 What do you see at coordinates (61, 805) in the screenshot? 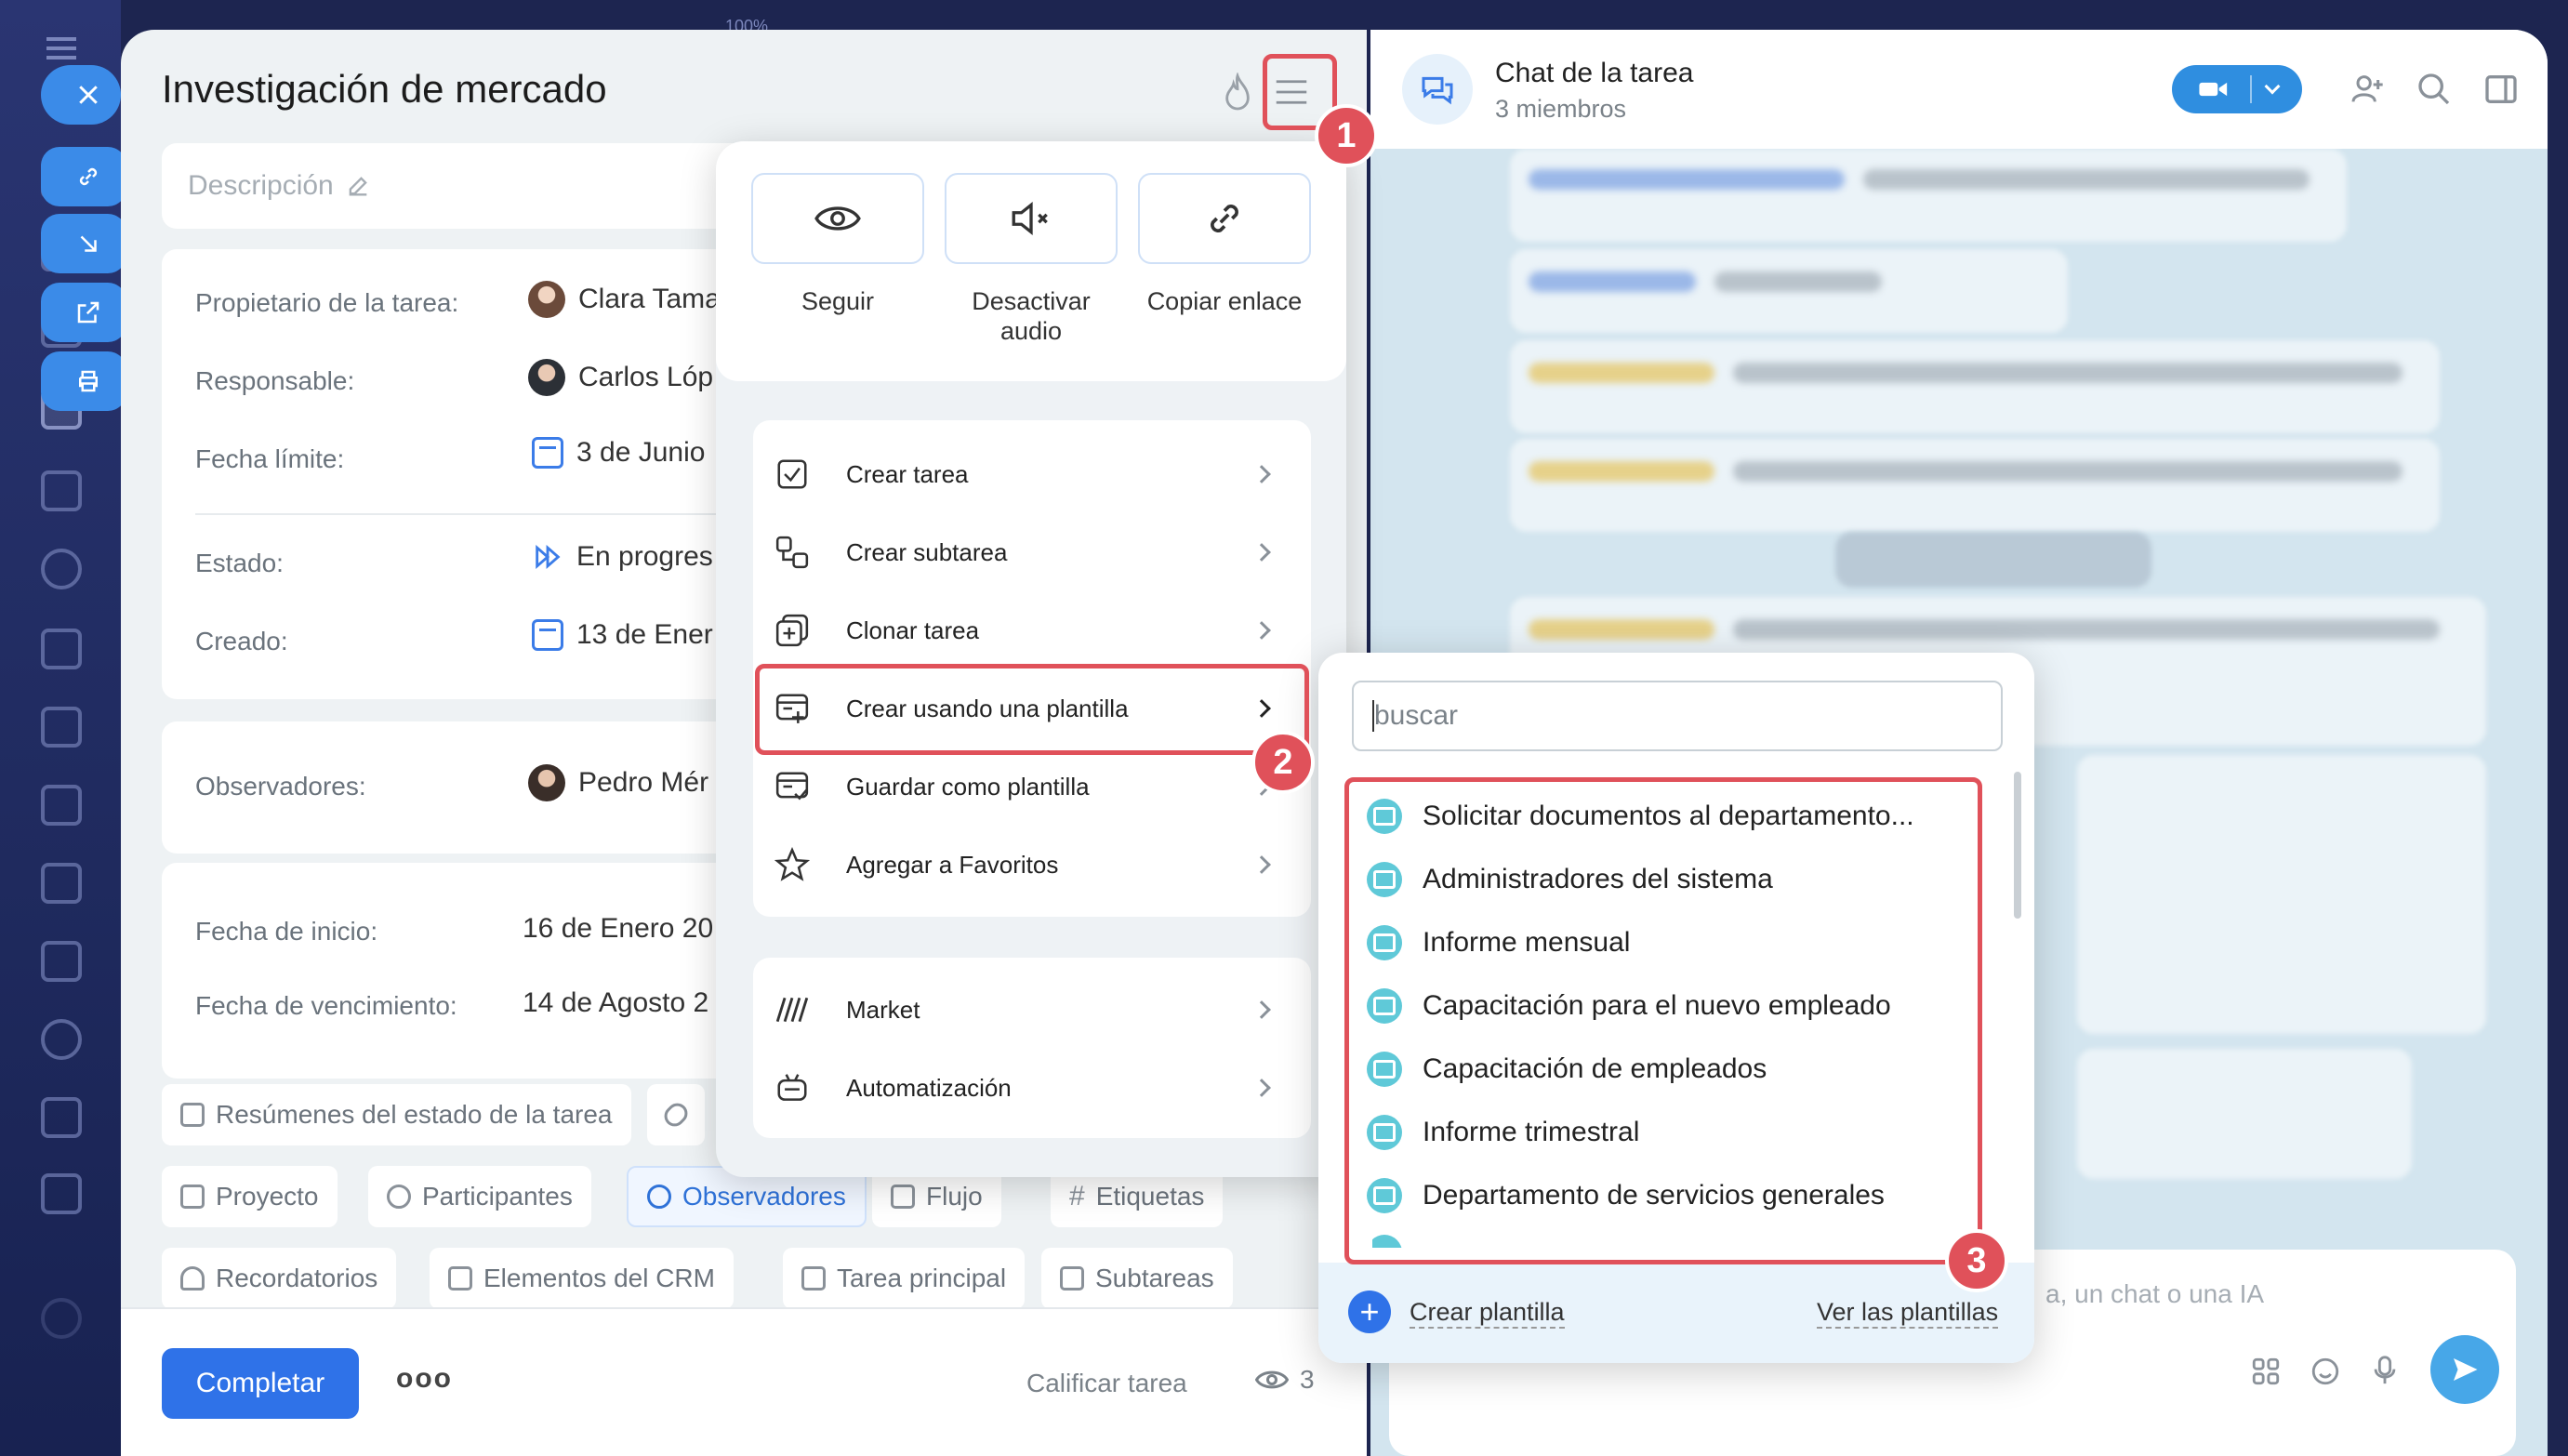
I see `document-icon` at bounding box center [61, 805].